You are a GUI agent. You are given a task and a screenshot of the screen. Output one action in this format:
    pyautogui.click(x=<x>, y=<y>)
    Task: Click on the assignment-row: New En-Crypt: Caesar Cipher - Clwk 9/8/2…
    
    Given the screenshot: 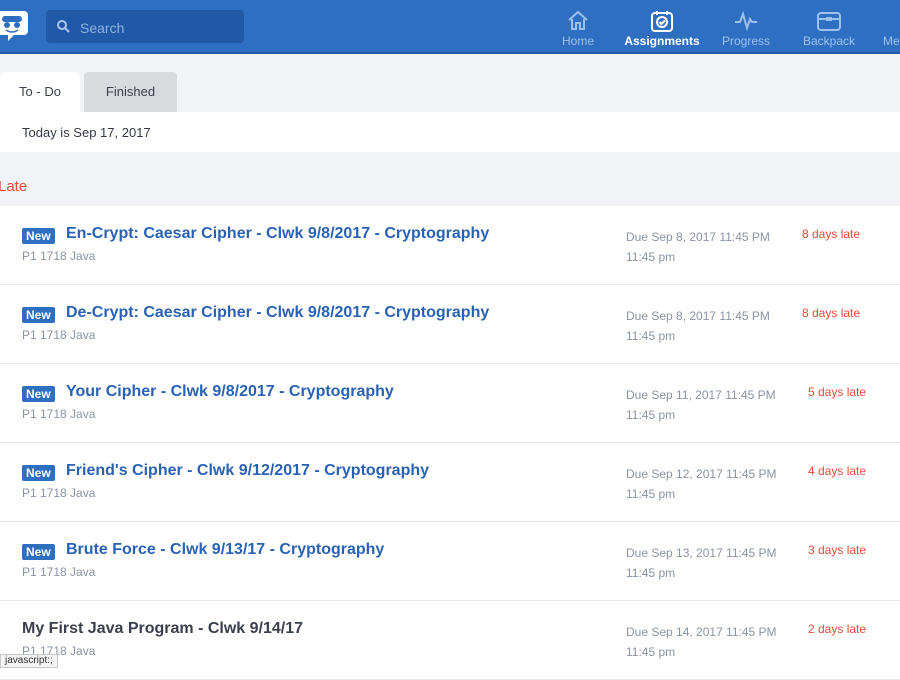 What is the action you would take?
    pyautogui.click(x=450, y=245)
    